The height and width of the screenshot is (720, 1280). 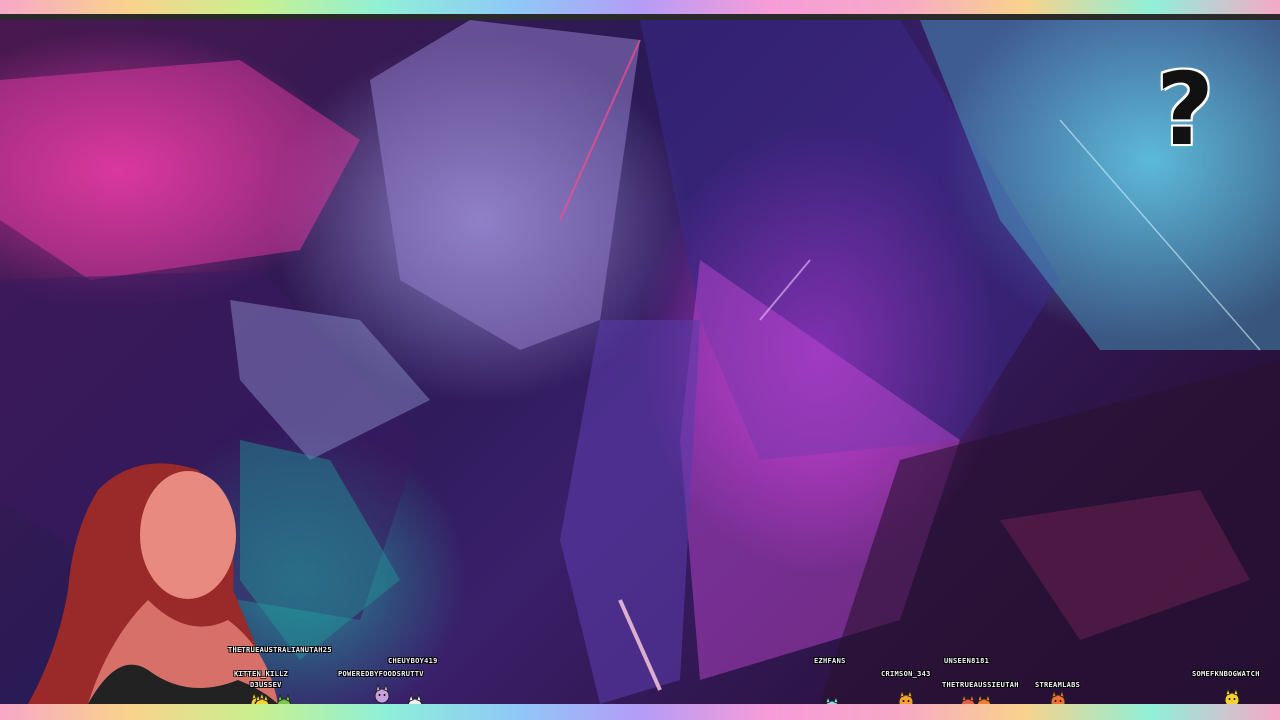 What do you see at coordinates (640, 712) in the screenshot?
I see `bottom-rainbow-border` at bounding box center [640, 712].